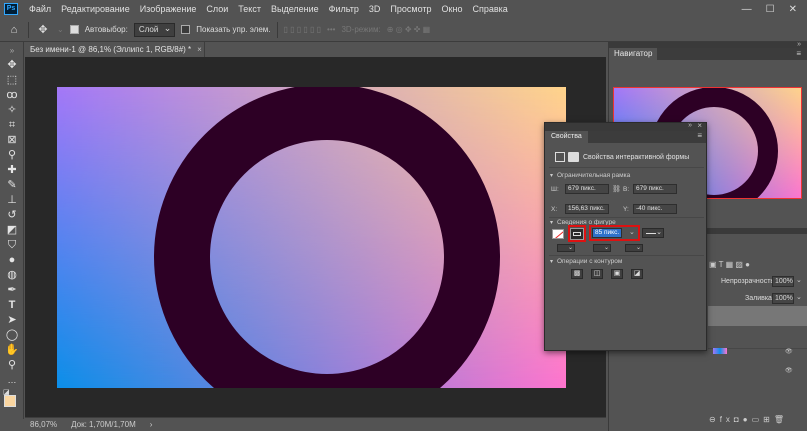  Describe the element at coordinates (617, 274) in the screenshot. I see `path-intersect-button: ▣` at that location.